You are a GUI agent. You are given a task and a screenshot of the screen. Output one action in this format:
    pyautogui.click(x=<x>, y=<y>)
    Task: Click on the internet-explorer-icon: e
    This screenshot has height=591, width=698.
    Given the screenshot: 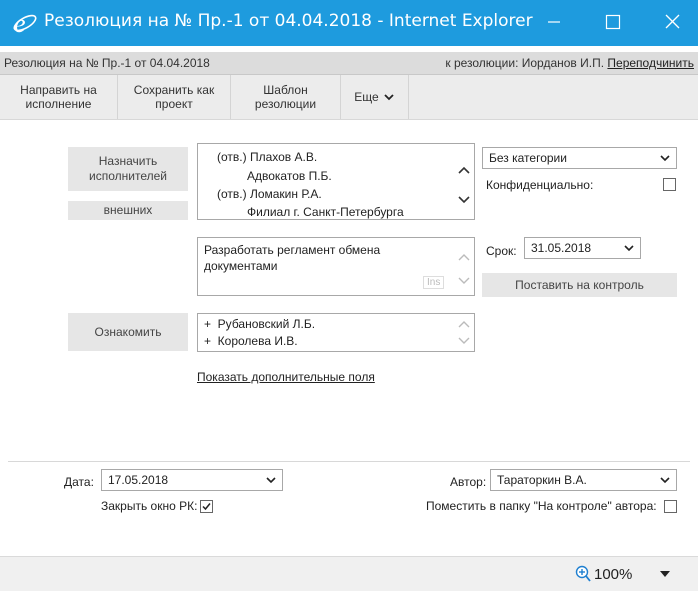 What is the action you would take?
    pyautogui.click(x=25, y=22)
    